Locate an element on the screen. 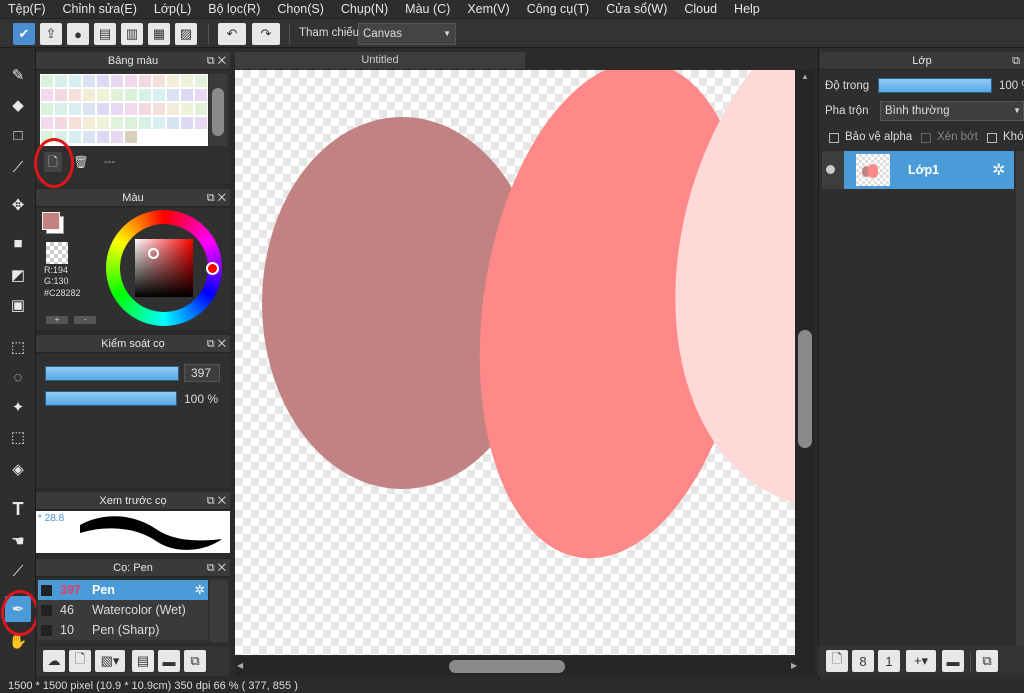  menu-window: Cửa sổ(W) is located at coordinates (636, 9).